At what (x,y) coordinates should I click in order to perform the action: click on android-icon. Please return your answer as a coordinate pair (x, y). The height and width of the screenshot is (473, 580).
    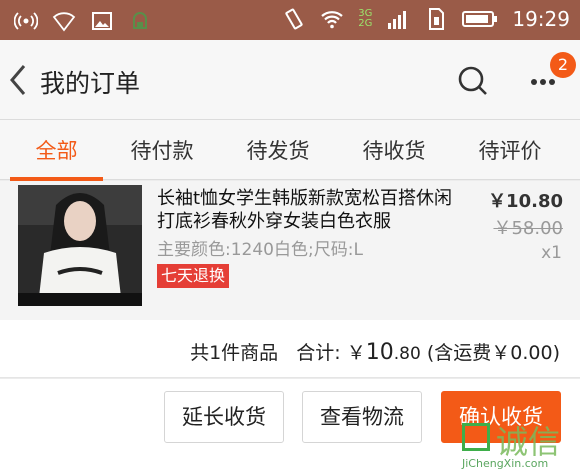
    Looking at the image, I should click on (140, 20).